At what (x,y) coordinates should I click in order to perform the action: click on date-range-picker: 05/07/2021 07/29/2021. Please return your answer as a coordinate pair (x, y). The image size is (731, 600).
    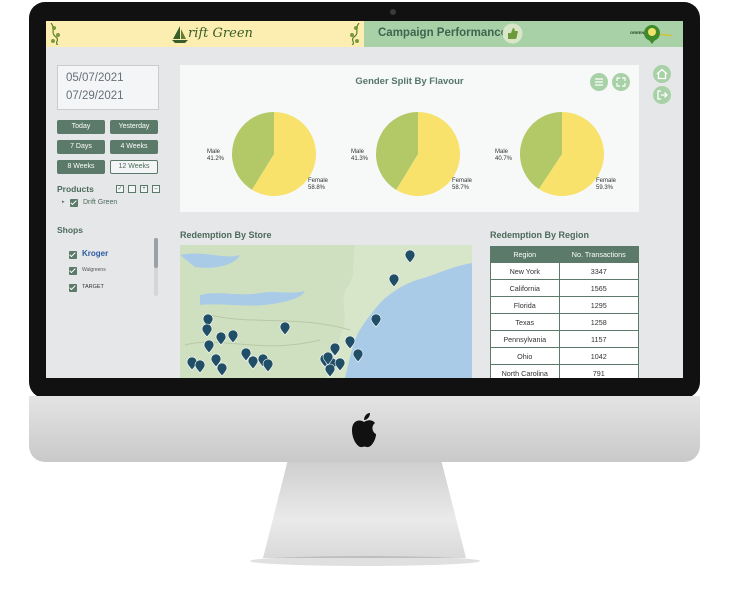
    Looking at the image, I should click on (108, 87).